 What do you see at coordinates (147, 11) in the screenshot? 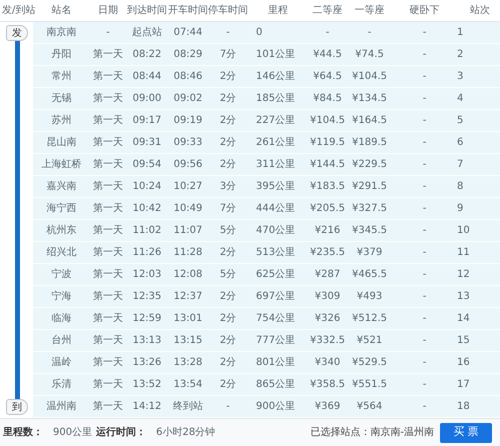
I see `column-header: 到达时间` at bounding box center [147, 11].